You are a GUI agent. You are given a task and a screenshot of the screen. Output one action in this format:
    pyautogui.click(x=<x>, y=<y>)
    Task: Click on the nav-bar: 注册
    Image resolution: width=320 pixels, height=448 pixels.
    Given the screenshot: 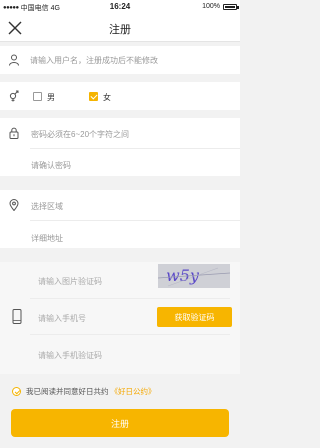 What is the action you would take?
    pyautogui.click(x=120, y=28)
    